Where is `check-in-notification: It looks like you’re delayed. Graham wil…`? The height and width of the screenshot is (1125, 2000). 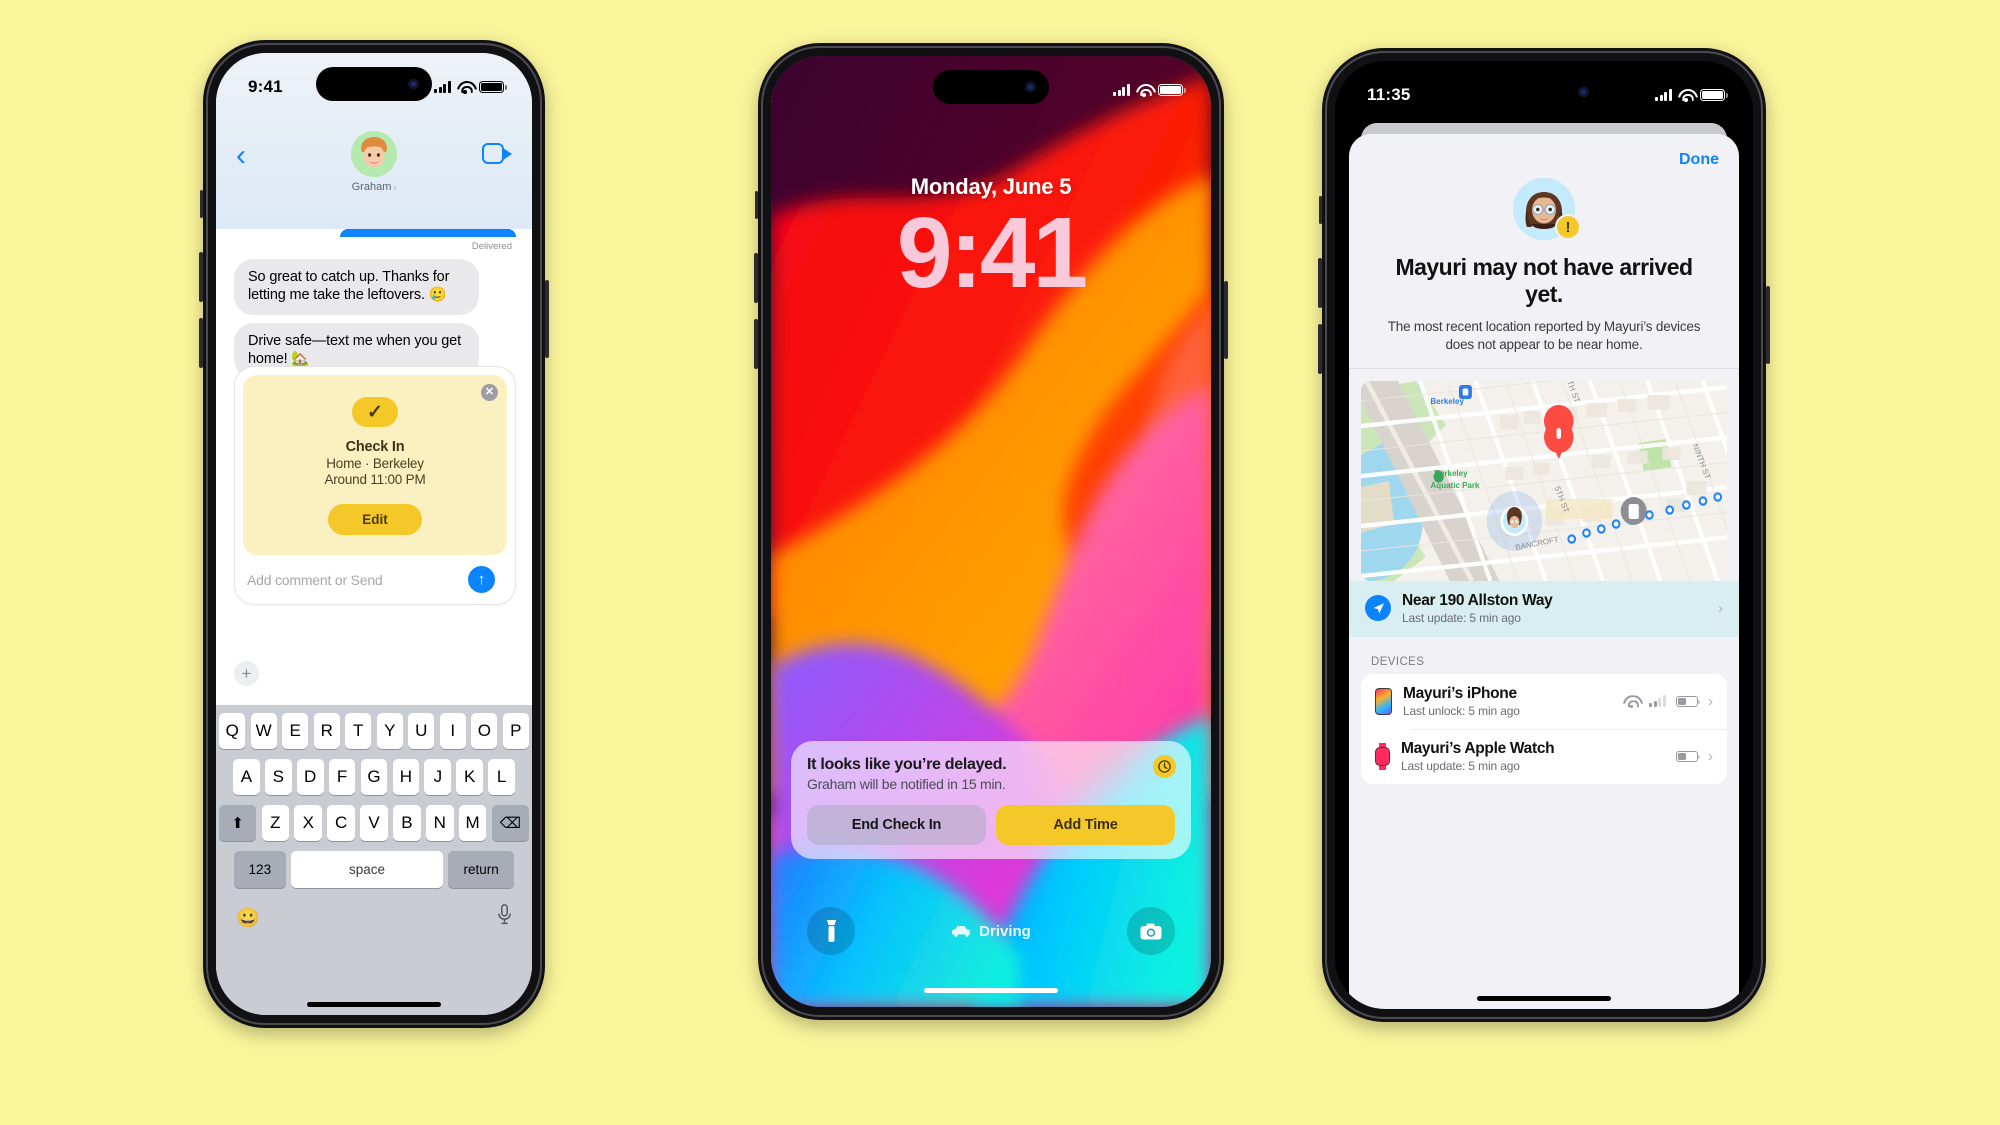 check-in-notification: It looks like you’re delayed. Graham wil… is located at coordinates (991, 800).